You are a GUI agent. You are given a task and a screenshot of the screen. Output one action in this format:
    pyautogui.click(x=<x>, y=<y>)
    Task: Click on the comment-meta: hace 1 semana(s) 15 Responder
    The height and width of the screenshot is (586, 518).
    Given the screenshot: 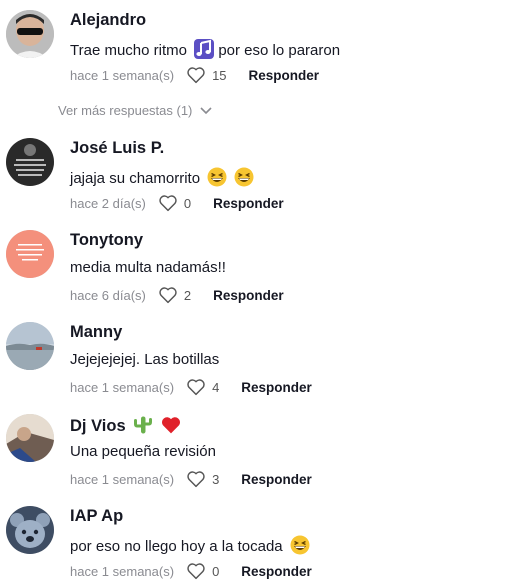 What is the action you would take?
    pyautogui.click(x=194, y=75)
    